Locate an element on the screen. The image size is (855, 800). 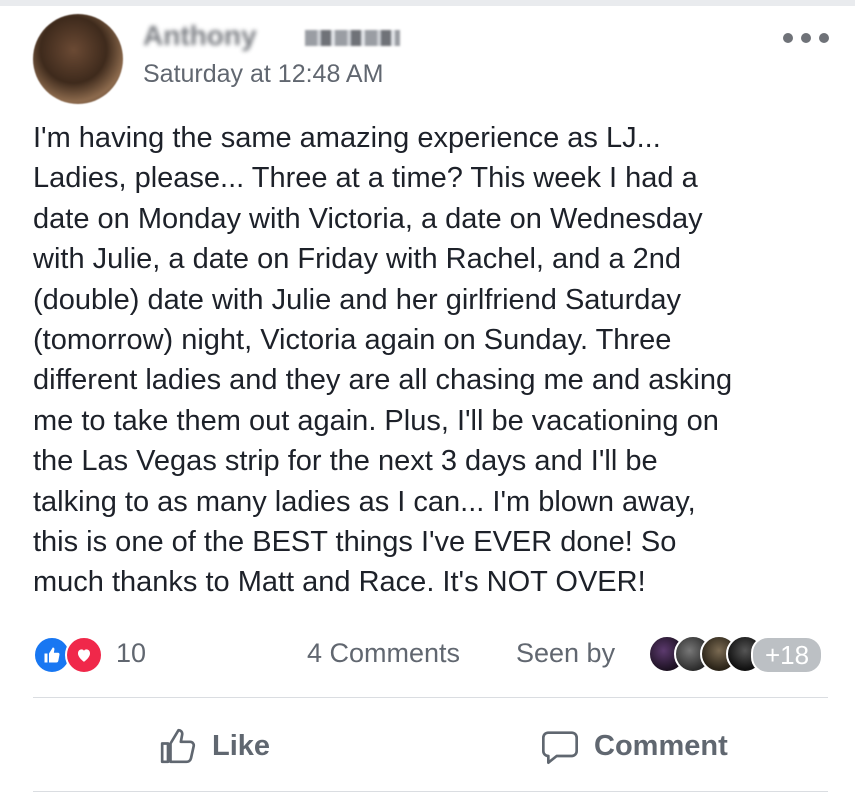
post-timestamp: Saturday at 12:48 AM is located at coordinates (263, 74).